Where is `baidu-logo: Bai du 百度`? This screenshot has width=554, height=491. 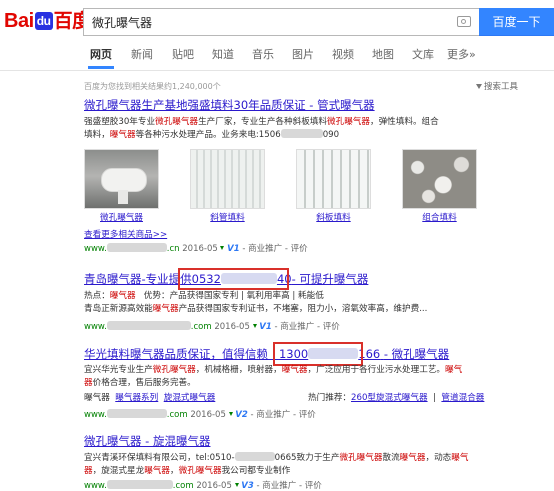 baidu-logo: Bai du 百度 is located at coordinates (47, 21).